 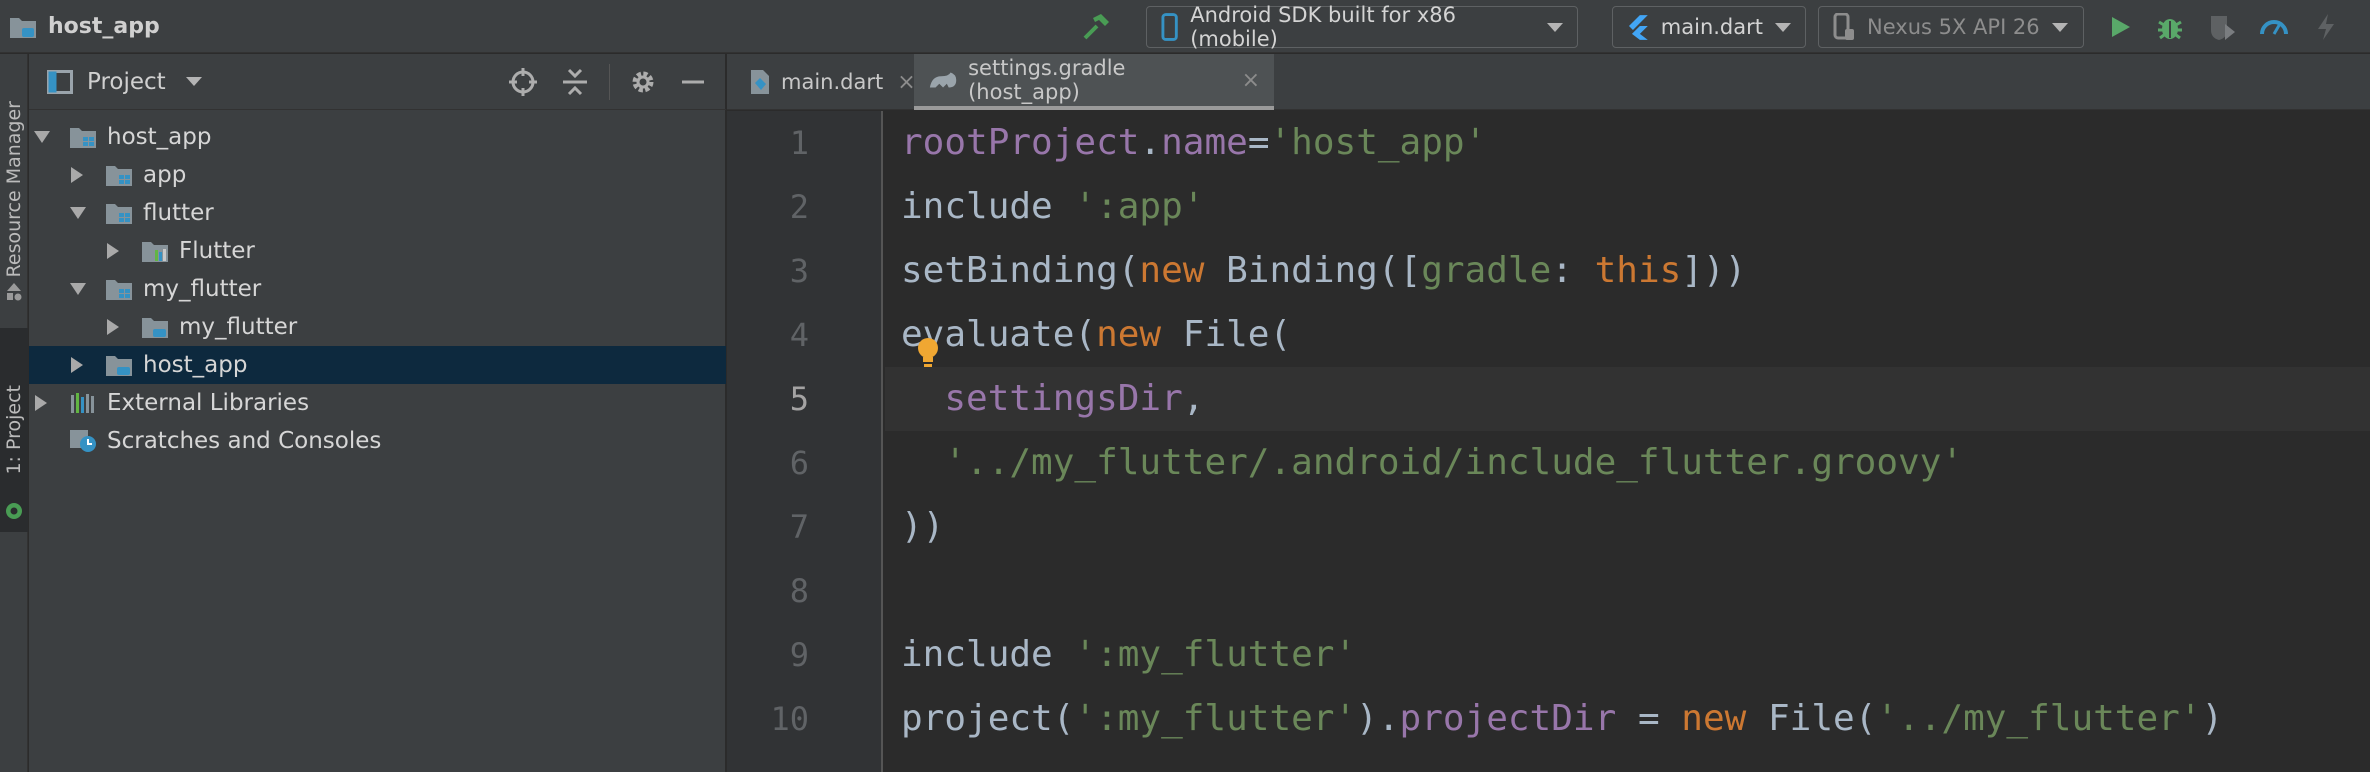 I want to click on tree-node-label: my_flutter, so click(x=202, y=289).